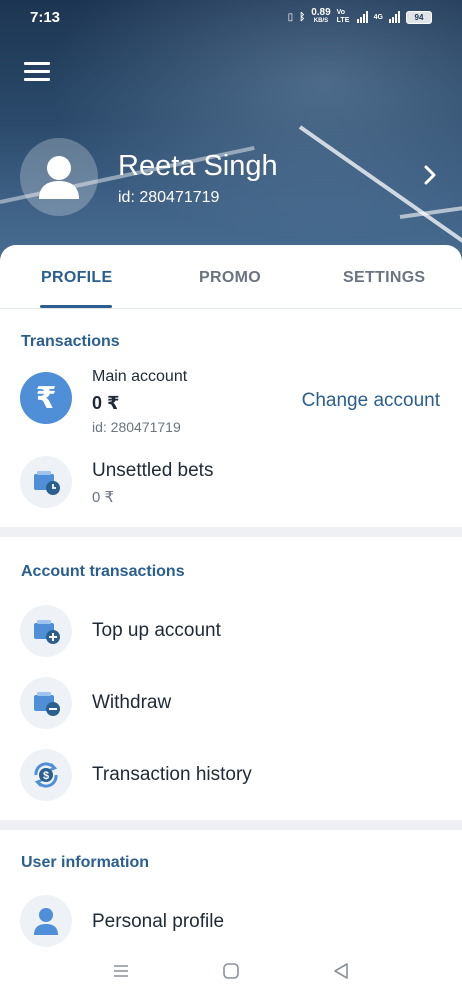 The height and width of the screenshot is (1000, 462). What do you see at coordinates (85, 862) in the screenshot?
I see `section-title-user-information: User information` at bounding box center [85, 862].